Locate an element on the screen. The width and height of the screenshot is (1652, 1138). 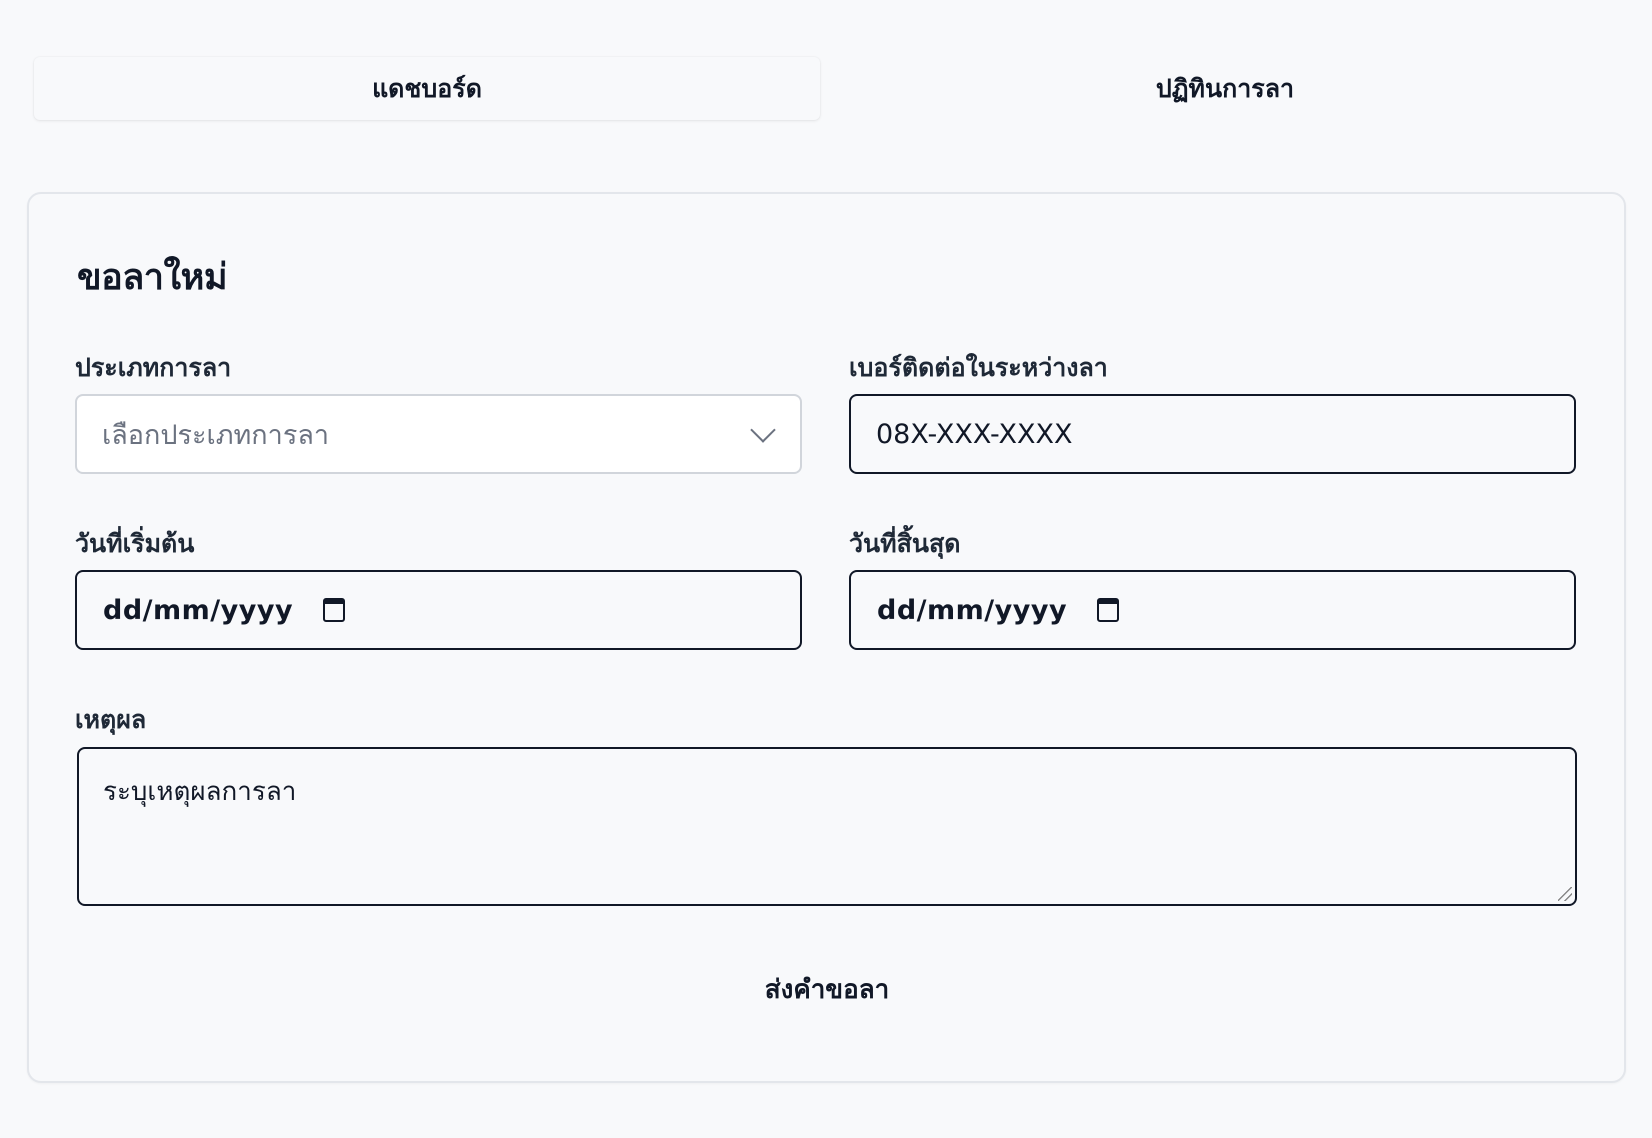
start-date-label: วันที่เริ่มต้น is located at coordinates (135, 543).